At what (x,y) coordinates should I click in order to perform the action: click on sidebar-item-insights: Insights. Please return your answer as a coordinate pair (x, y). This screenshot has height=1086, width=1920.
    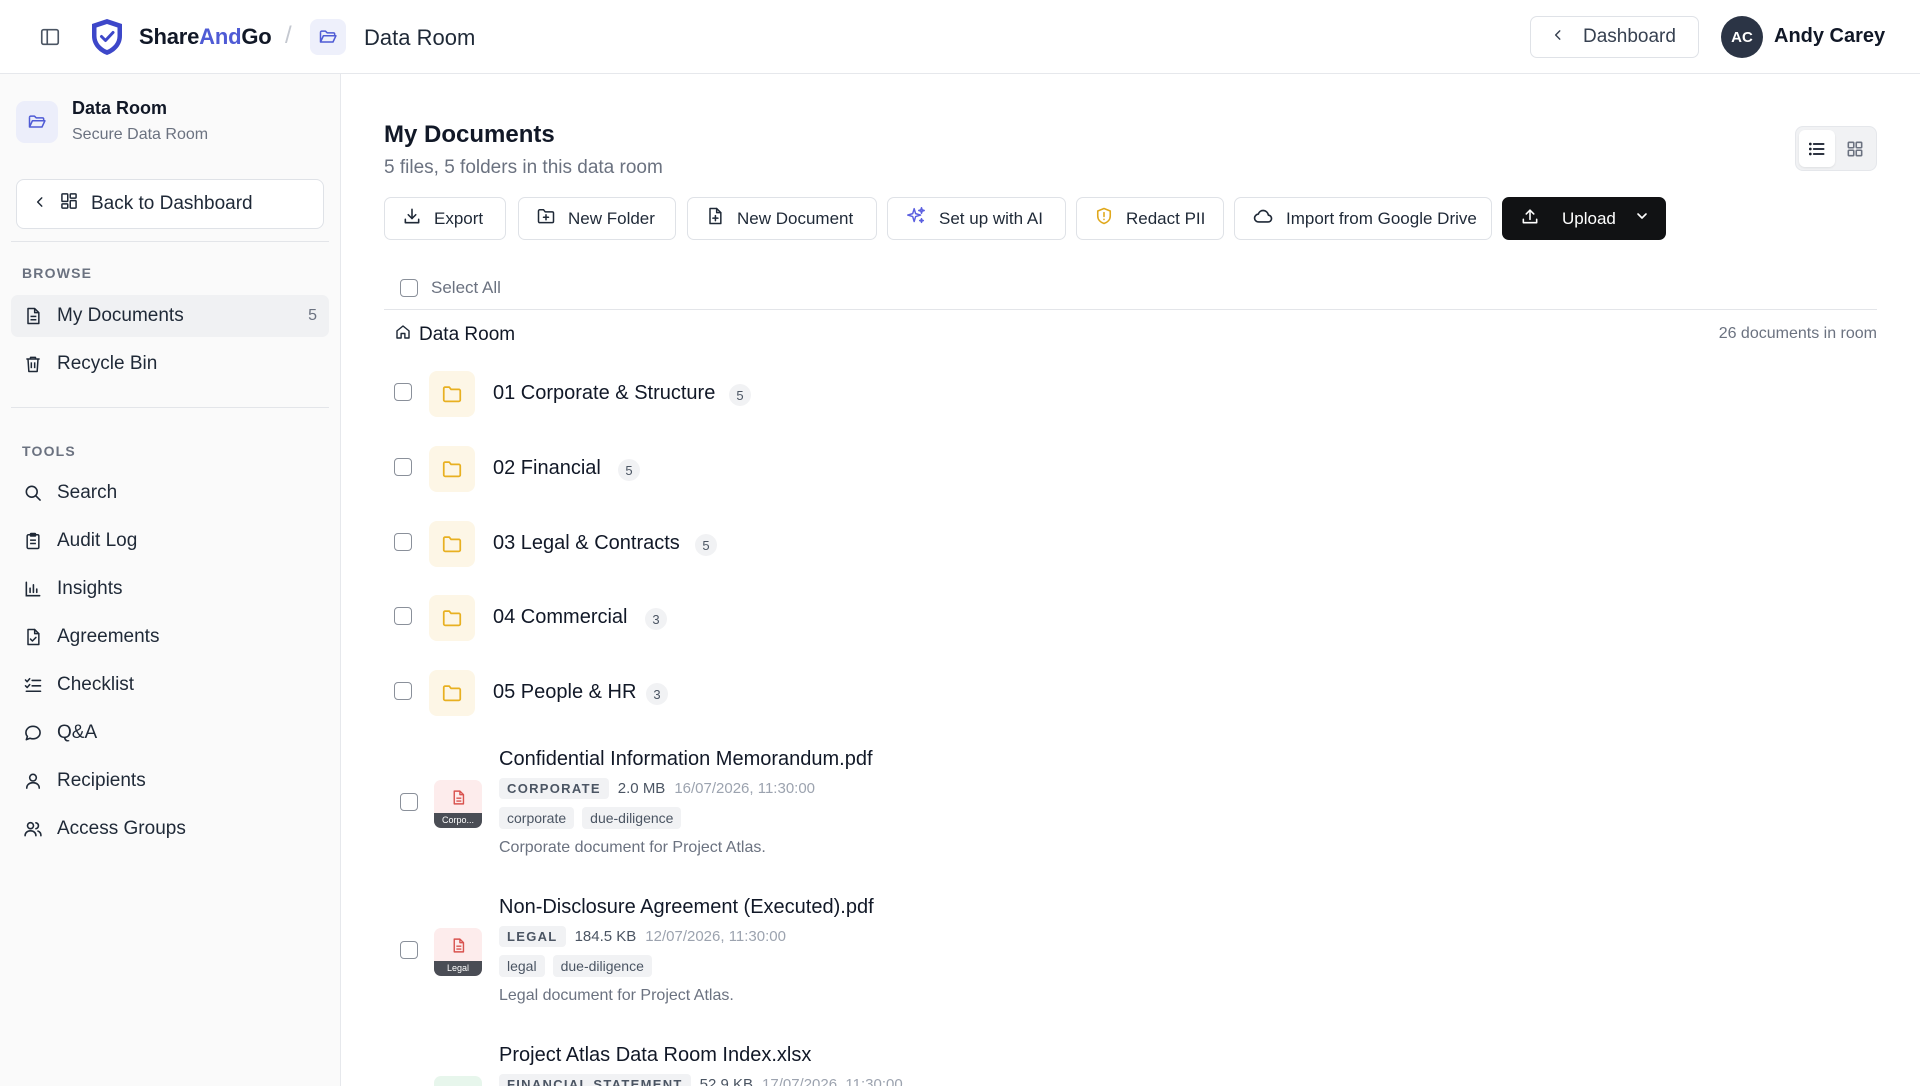
    Looking at the image, I should click on (170, 589).